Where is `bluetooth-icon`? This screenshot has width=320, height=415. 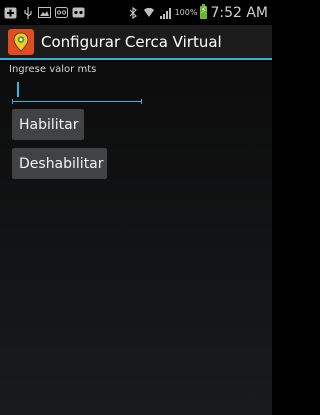 bluetooth-icon is located at coordinates (133, 12).